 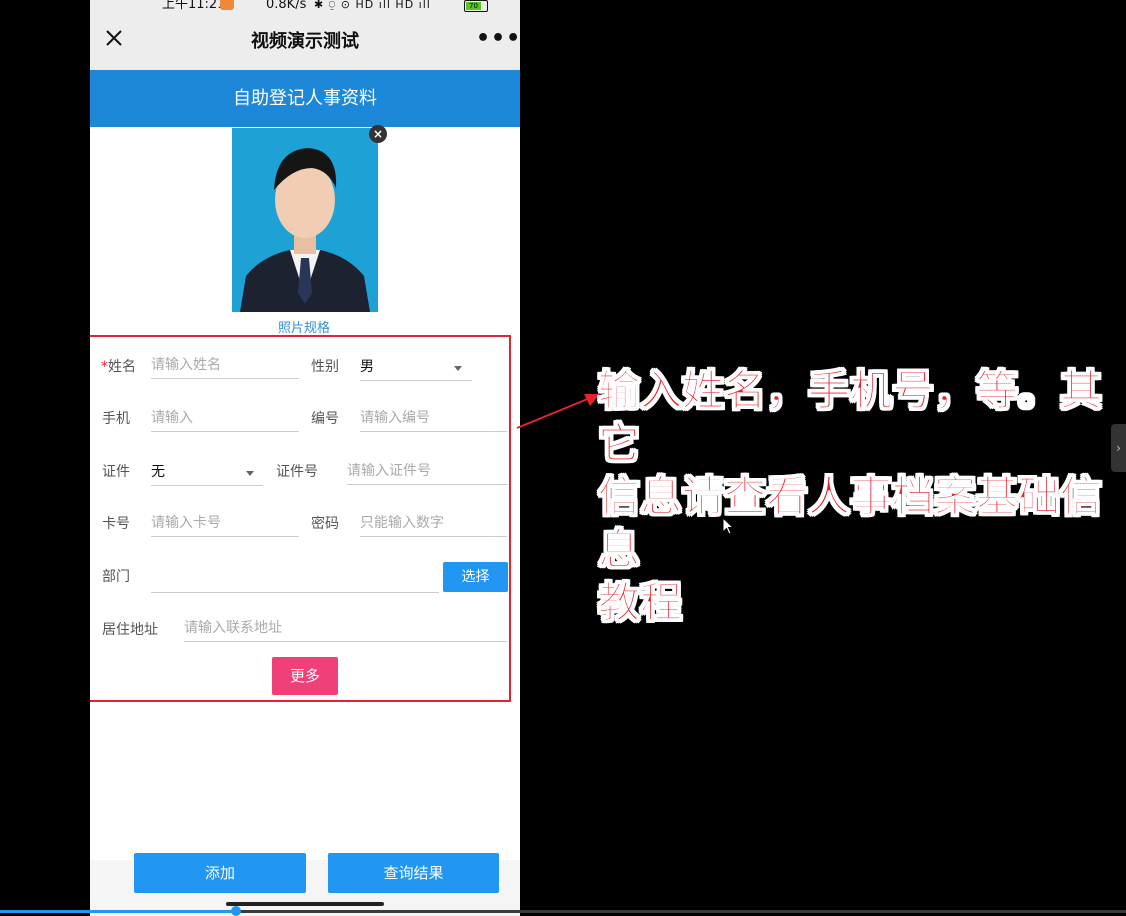 I want to click on id-type-label: 证件, so click(x=116, y=472).